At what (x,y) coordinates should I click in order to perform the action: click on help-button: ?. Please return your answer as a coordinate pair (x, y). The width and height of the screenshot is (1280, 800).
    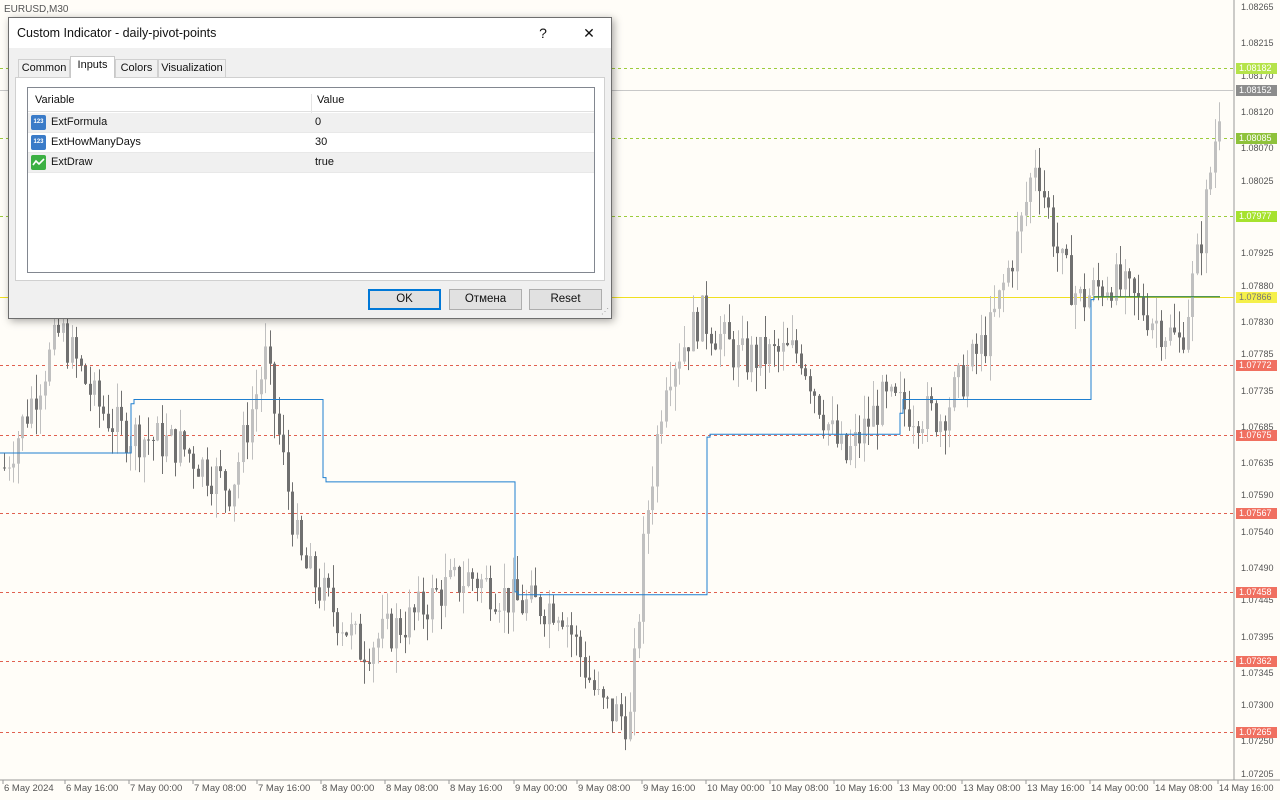
    Looking at the image, I should click on (543, 33).